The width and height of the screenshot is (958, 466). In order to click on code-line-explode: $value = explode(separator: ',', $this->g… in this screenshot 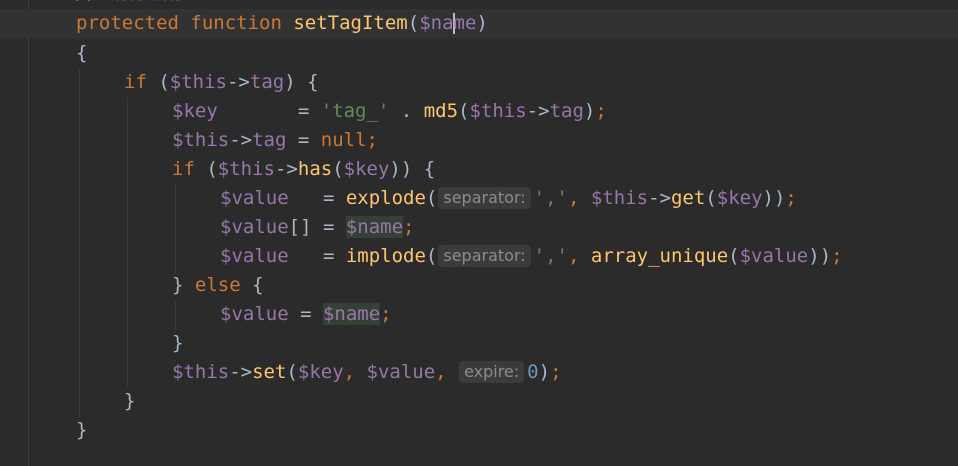, I will do `click(508, 198)`.